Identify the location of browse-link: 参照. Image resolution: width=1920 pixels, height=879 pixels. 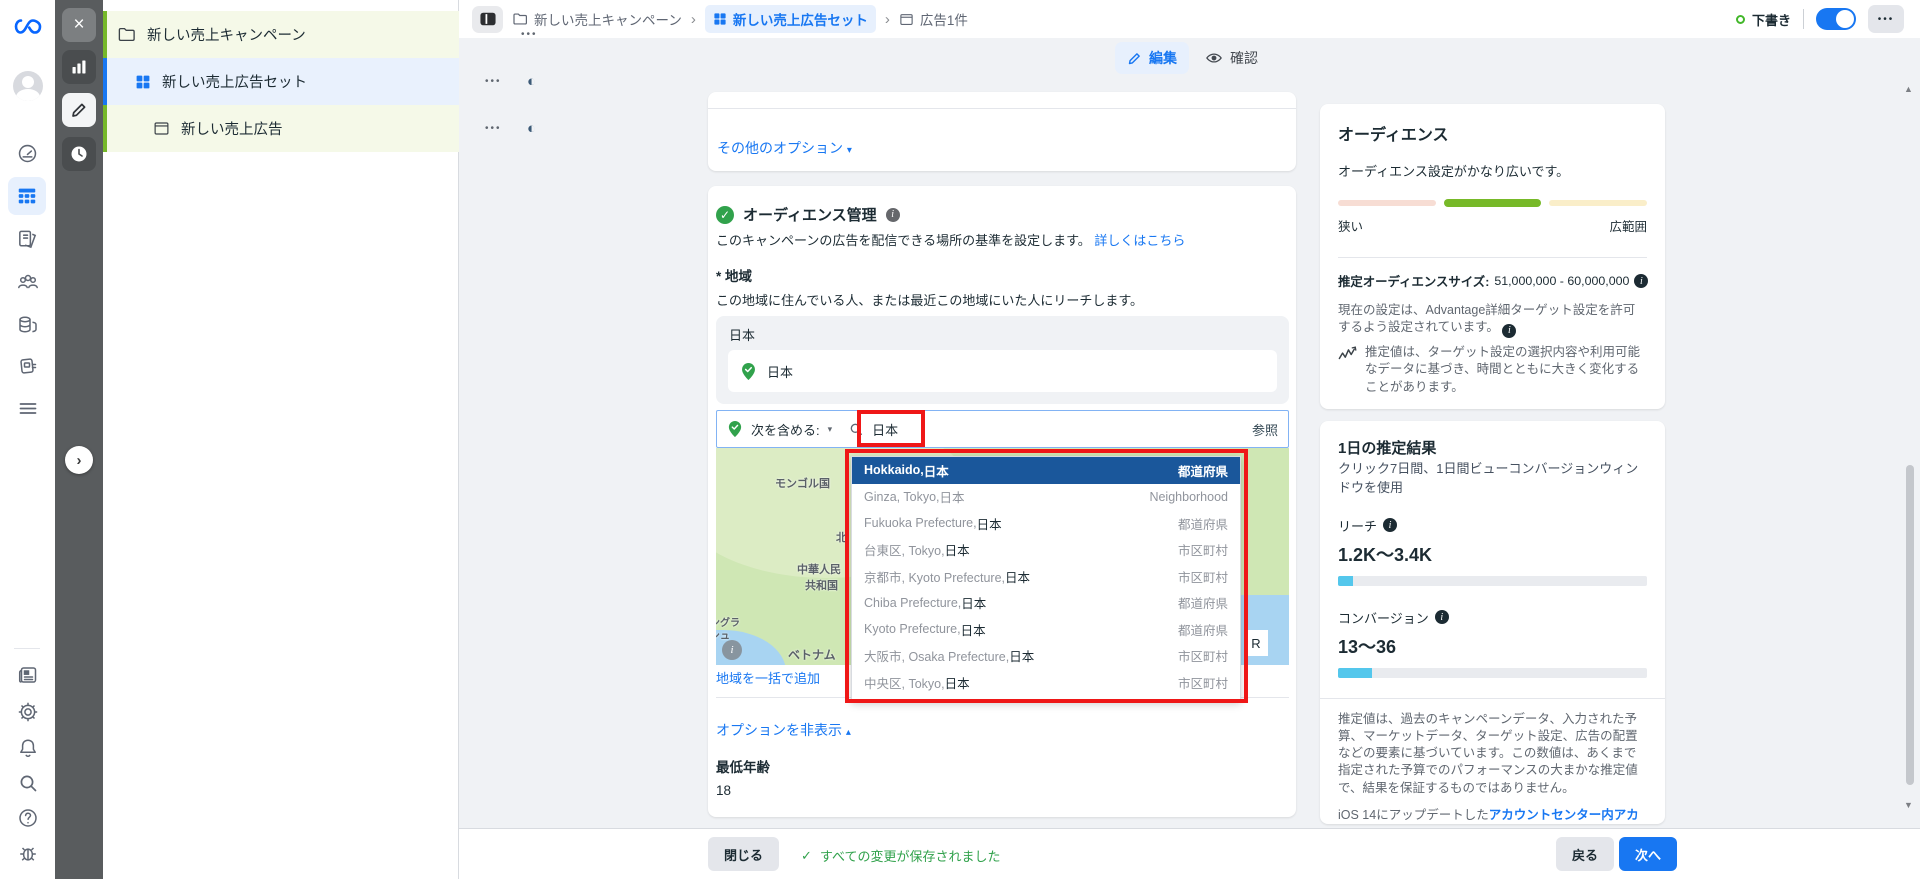
(1265, 429).